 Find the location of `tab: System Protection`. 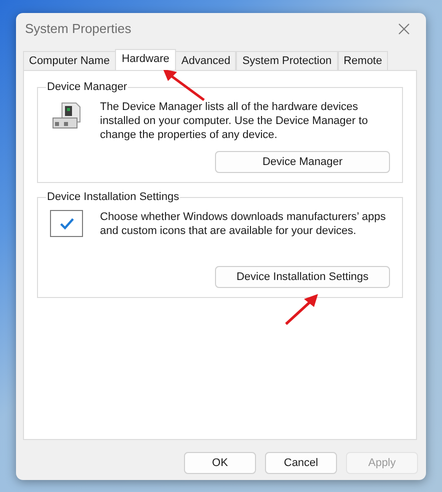

tab: System Protection is located at coordinates (287, 60).